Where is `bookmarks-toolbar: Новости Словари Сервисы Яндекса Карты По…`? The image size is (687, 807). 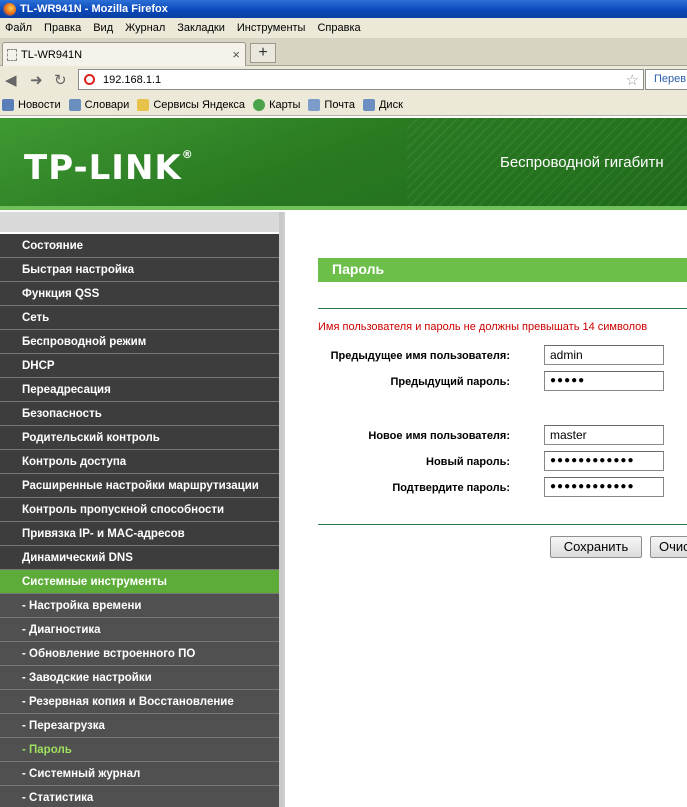
bookmarks-toolbar: Новости Словари Сервисы Яндекса Карты По… is located at coordinates (343, 105).